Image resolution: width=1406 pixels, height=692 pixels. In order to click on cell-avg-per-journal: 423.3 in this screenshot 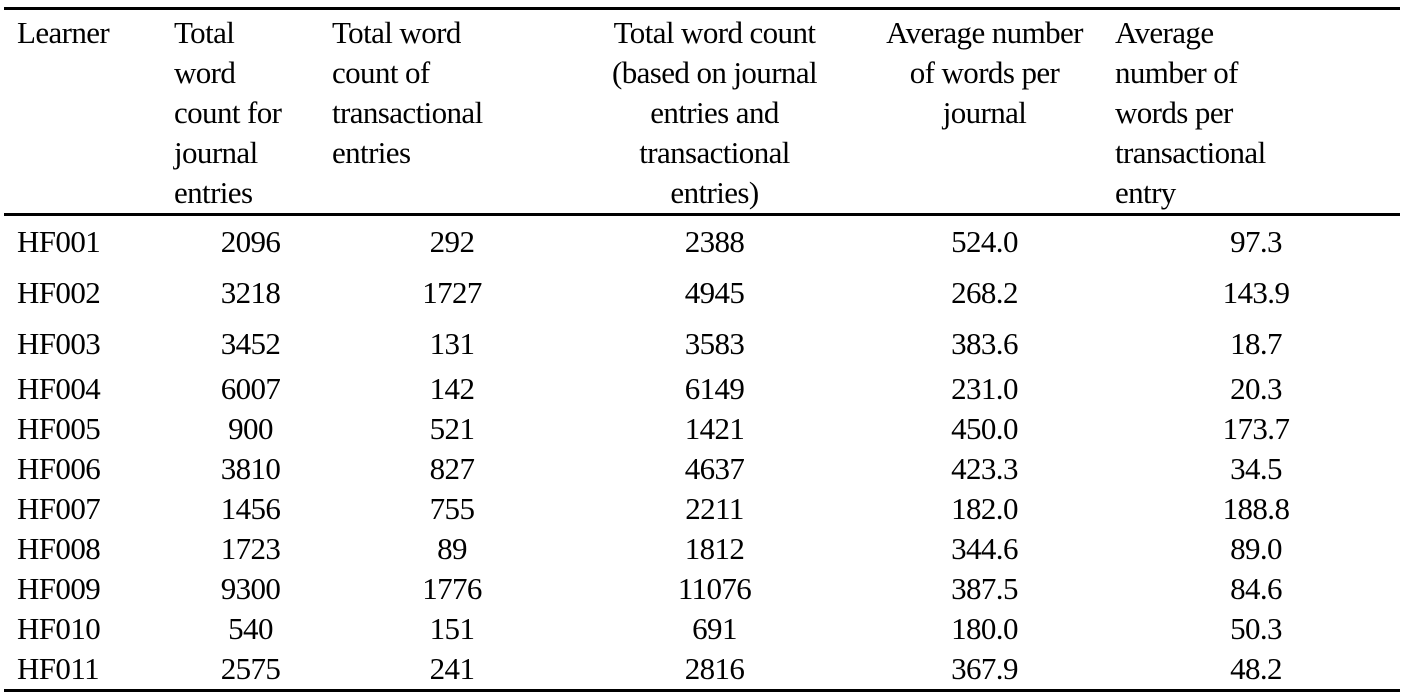, I will do `click(984, 468)`.